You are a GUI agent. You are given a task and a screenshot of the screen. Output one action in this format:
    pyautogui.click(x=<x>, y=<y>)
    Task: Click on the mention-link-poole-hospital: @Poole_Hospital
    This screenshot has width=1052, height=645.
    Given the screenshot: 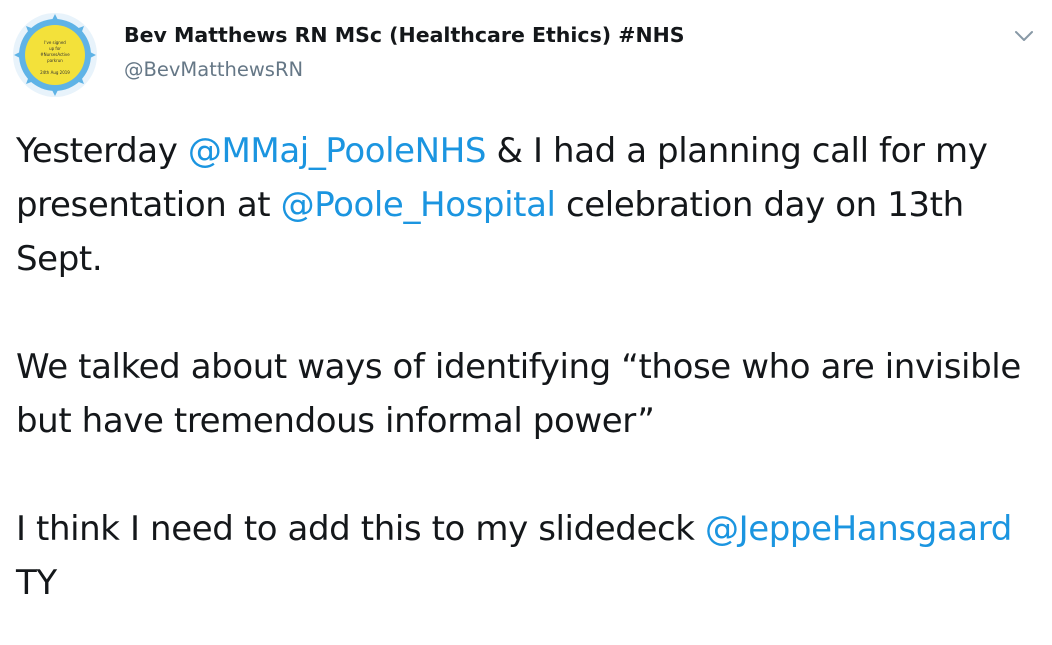 What is the action you would take?
    pyautogui.click(x=418, y=205)
    